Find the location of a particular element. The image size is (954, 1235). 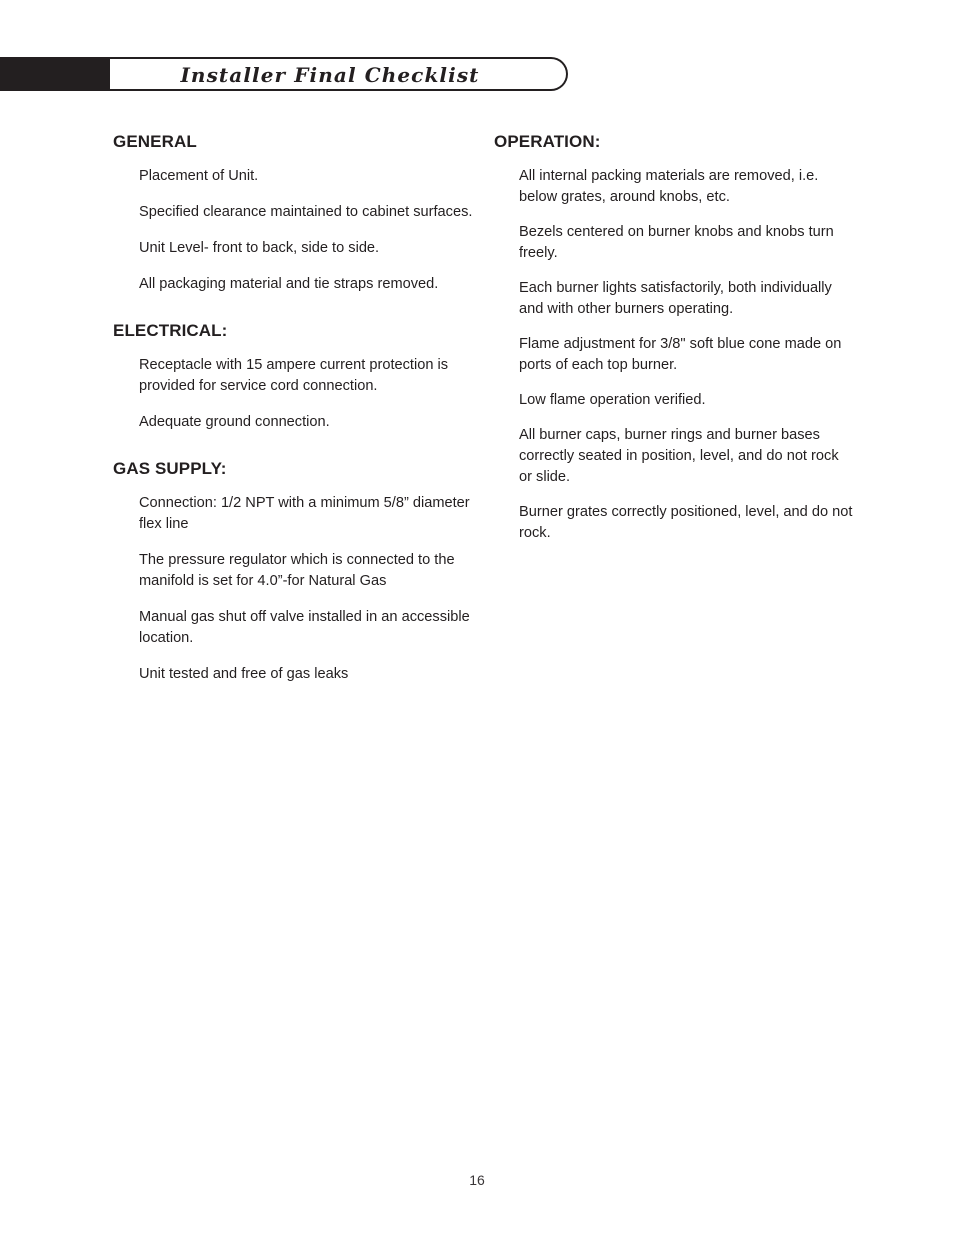

checklist-item: Placement of Unit. is located at coordinates (199, 176).